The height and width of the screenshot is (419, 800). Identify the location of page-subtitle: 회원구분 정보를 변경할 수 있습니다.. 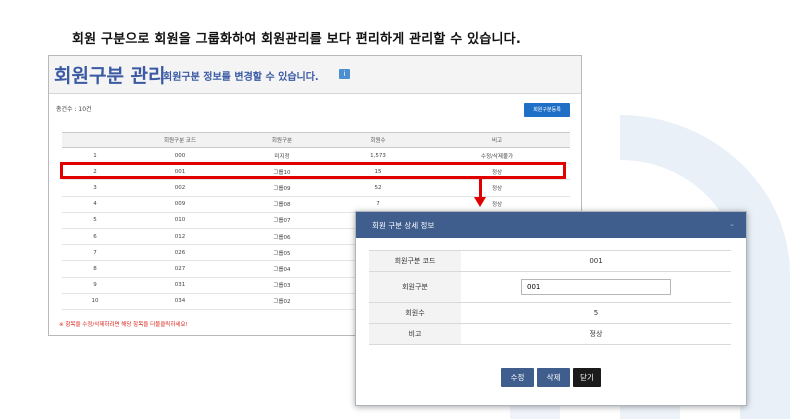
(241, 77).